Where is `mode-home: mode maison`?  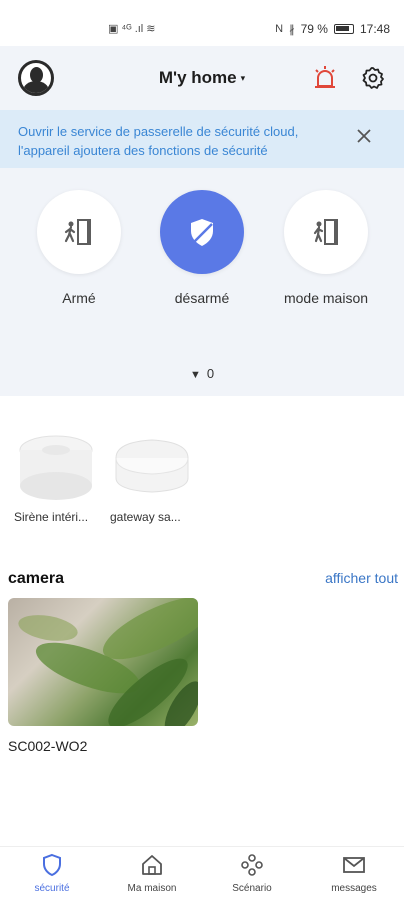
mode-home: mode maison is located at coordinates (326, 248).